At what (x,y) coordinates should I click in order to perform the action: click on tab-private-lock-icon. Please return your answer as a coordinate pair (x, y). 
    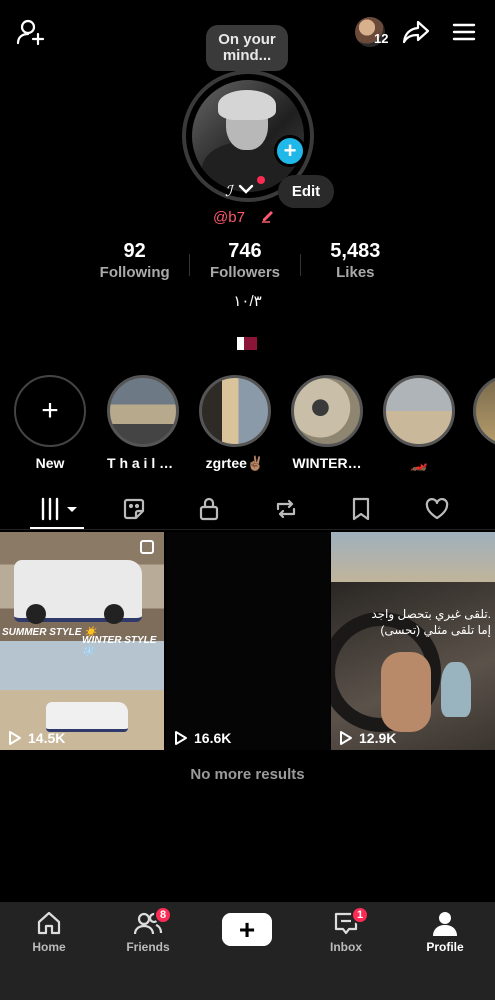
    Looking at the image, I should click on (209, 509).